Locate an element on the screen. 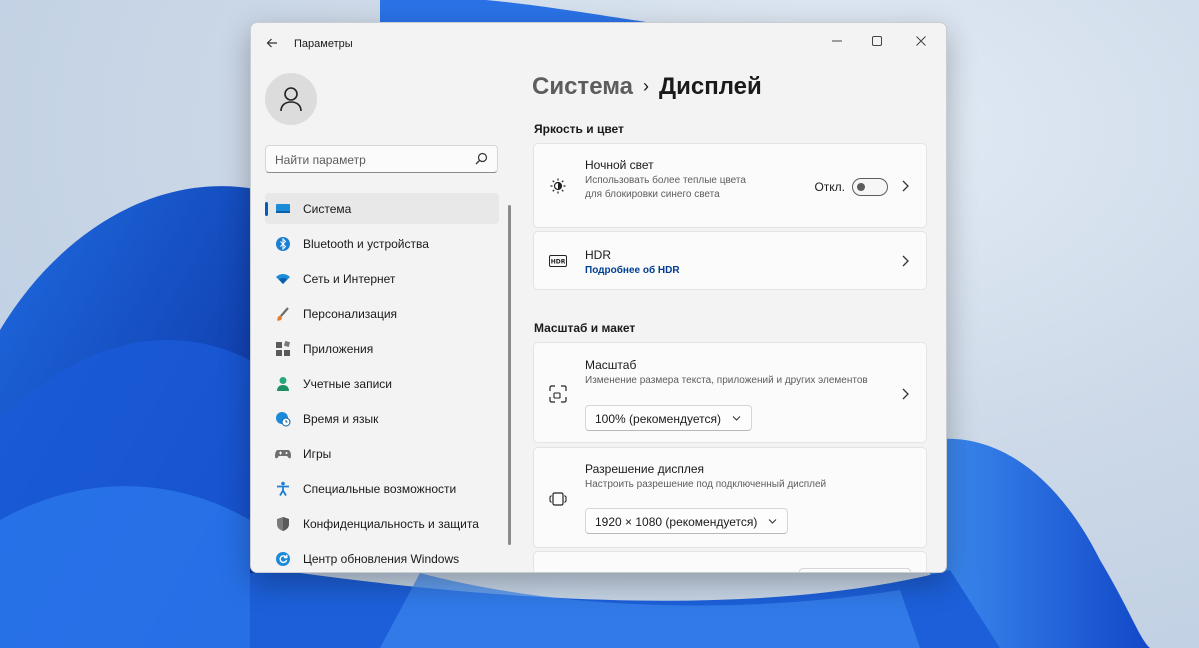 The width and height of the screenshot is (1199, 648). sidebar-item-label: Приложения is located at coordinates (338, 349).